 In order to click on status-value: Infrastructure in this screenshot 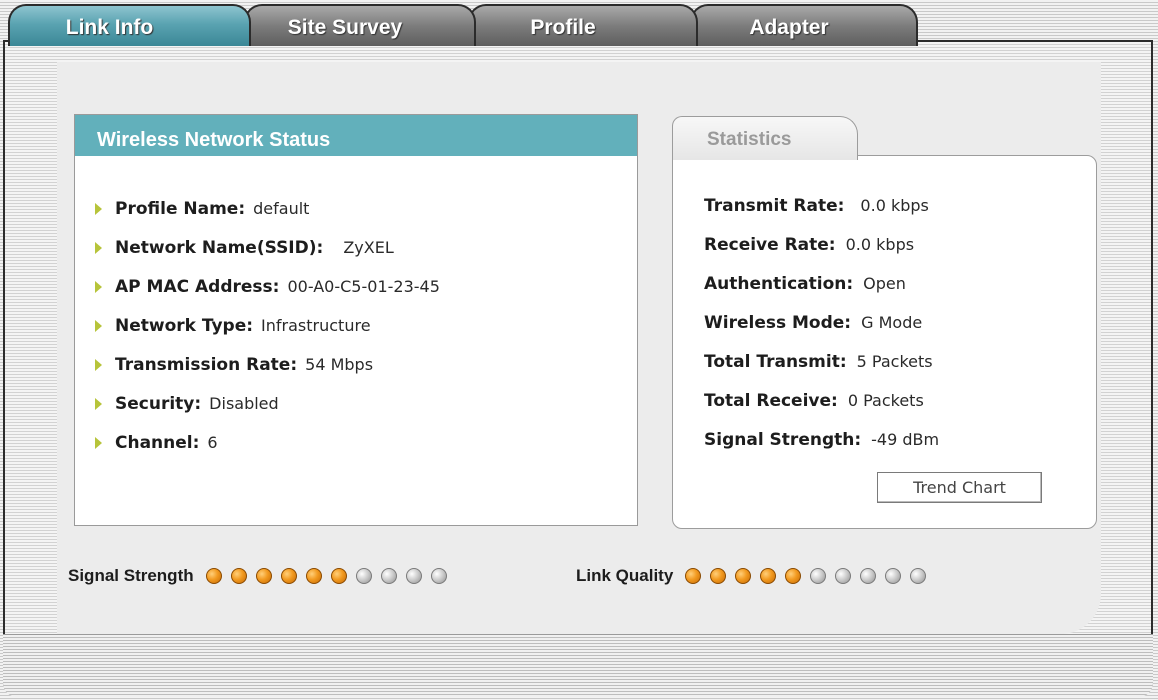, I will do `click(316, 325)`.